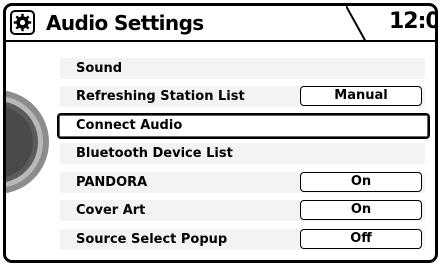  I want to click on header-bar: Audio Settings 12:00, so click(220, 24).